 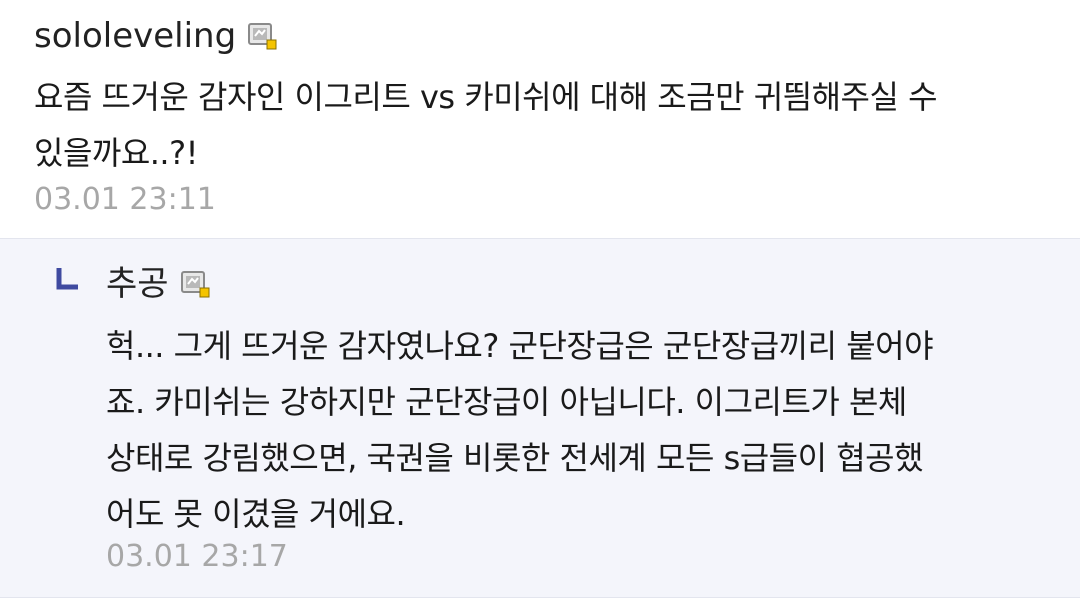 What do you see at coordinates (486, 97) in the screenshot?
I see `comment-body-line: 요즘 뜨거운 감자인 이그리트 vs 카미쉬에 대해 조금만 귀띔해주실 수` at bounding box center [486, 97].